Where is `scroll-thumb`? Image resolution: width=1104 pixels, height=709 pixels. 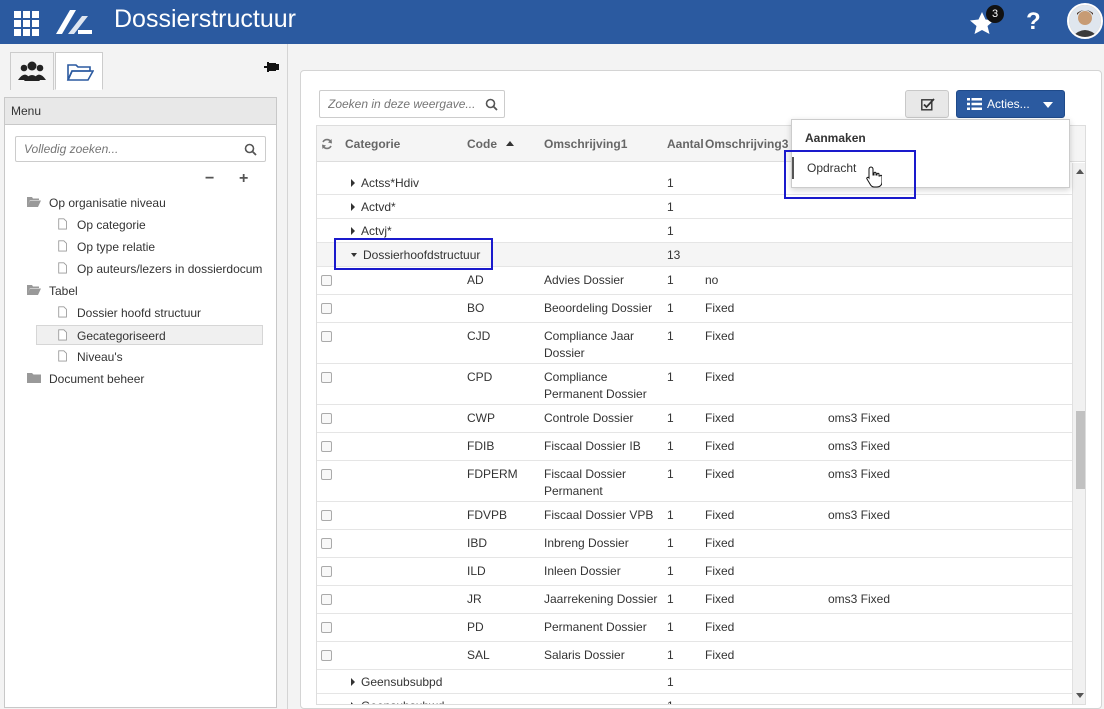 scroll-thumb is located at coordinates (1080, 450).